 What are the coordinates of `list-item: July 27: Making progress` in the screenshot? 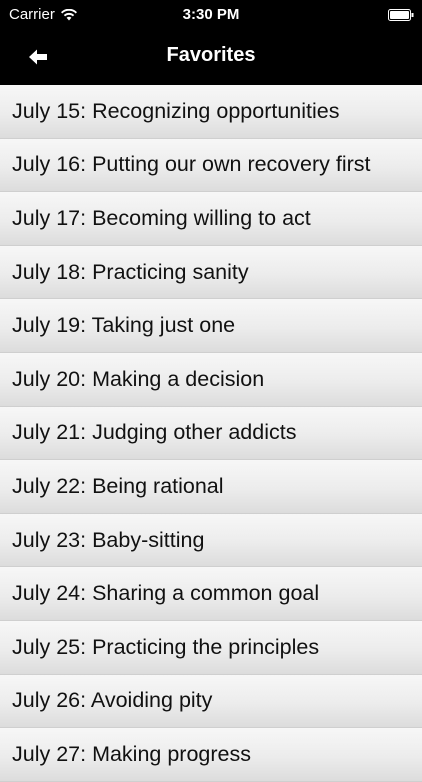 It's located at (211, 755).